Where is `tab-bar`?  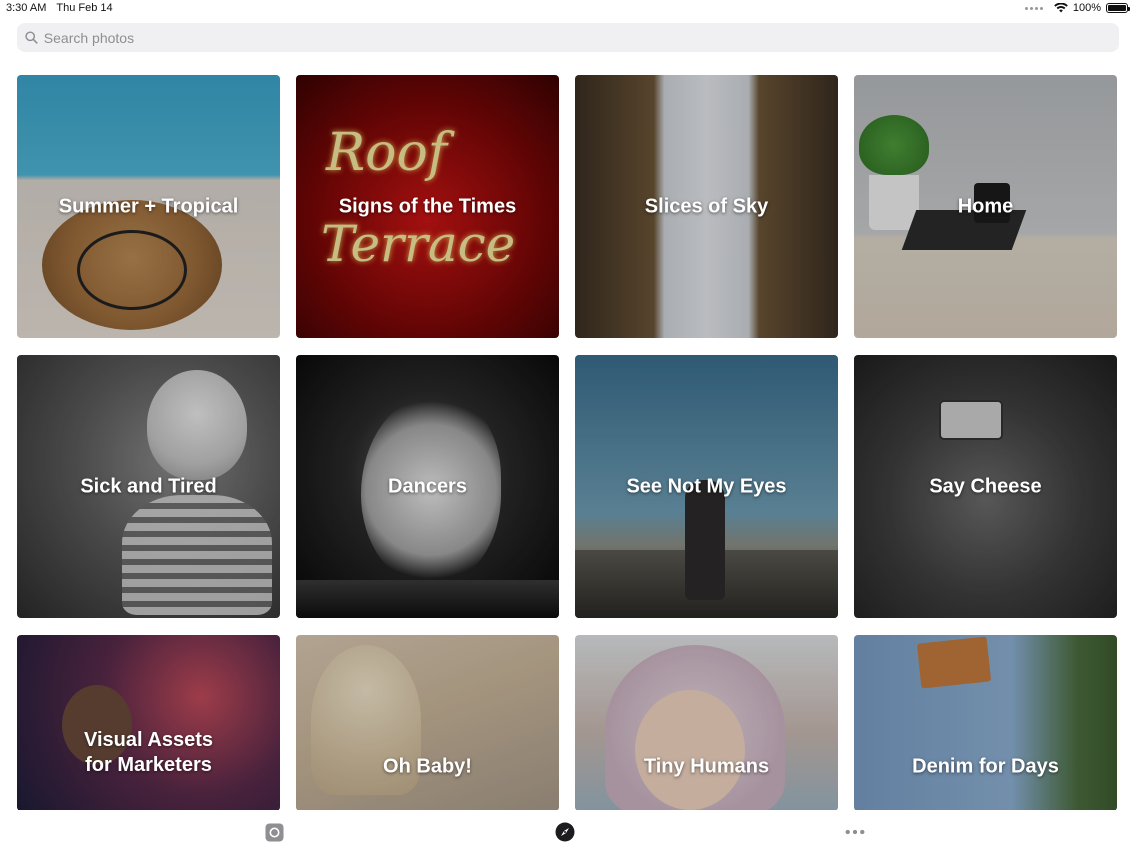 tab-bar is located at coordinates (568, 831).